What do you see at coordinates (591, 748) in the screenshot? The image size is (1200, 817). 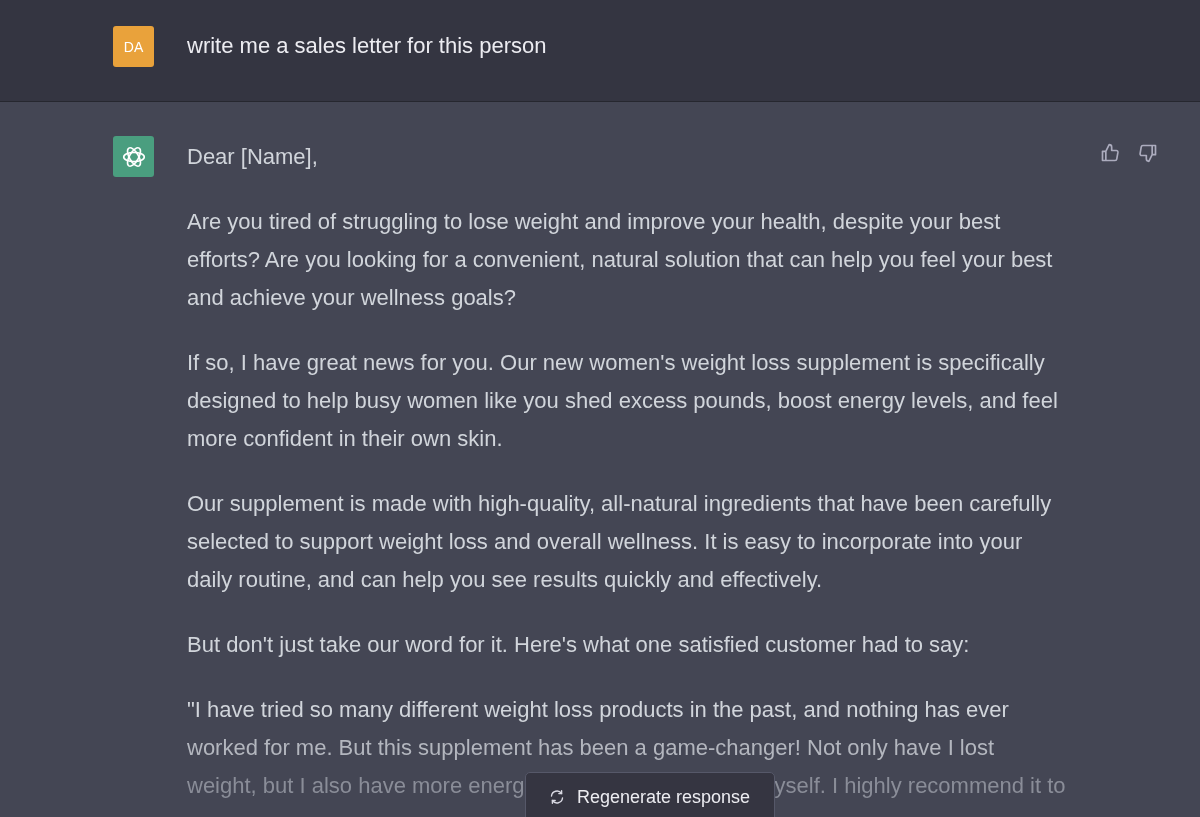 I see `quote-line: worked for me. But this supplement has been a game-changer! Not only have I lost` at bounding box center [591, 748].